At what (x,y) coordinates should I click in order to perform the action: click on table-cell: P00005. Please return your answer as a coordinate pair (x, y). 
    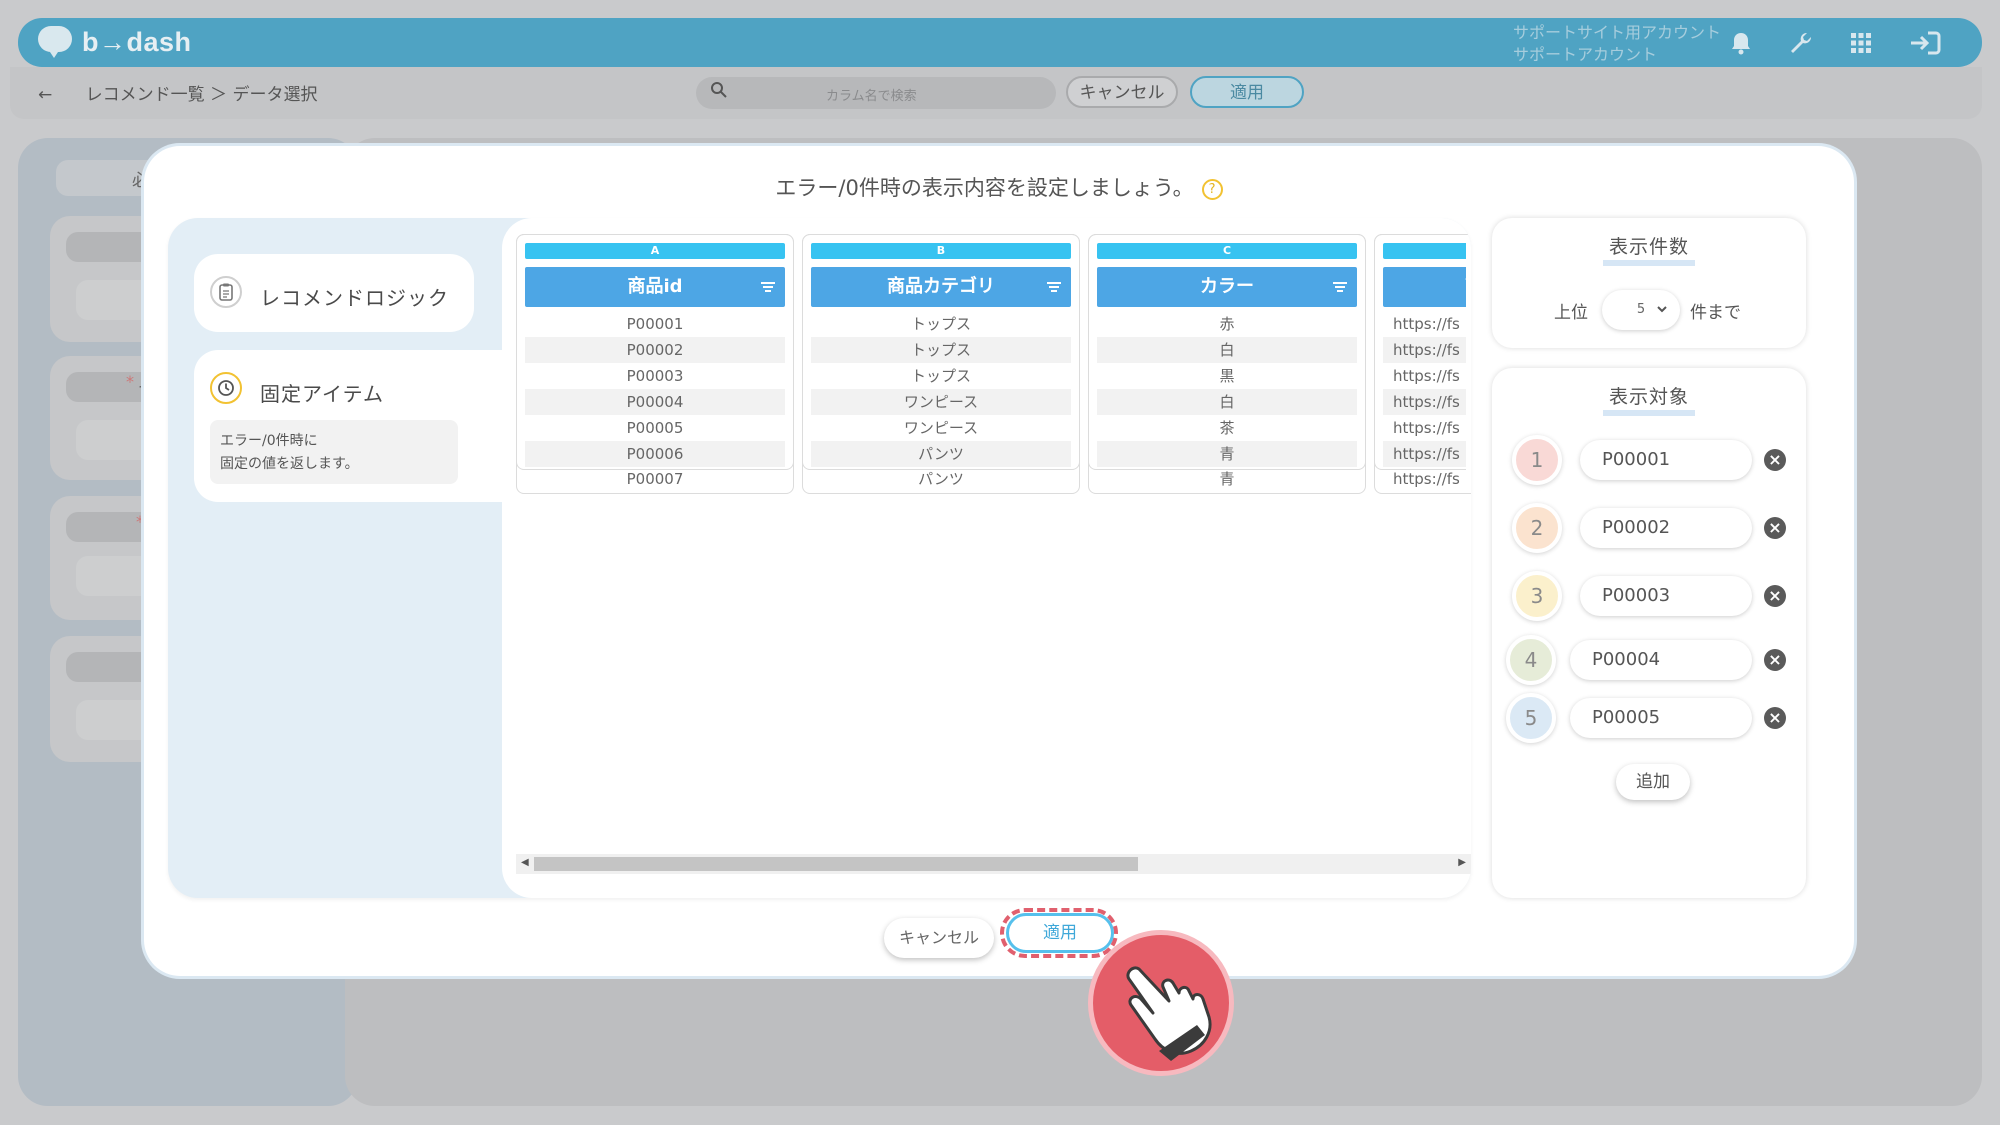
    Looking at the image, I should click on (655, 428).